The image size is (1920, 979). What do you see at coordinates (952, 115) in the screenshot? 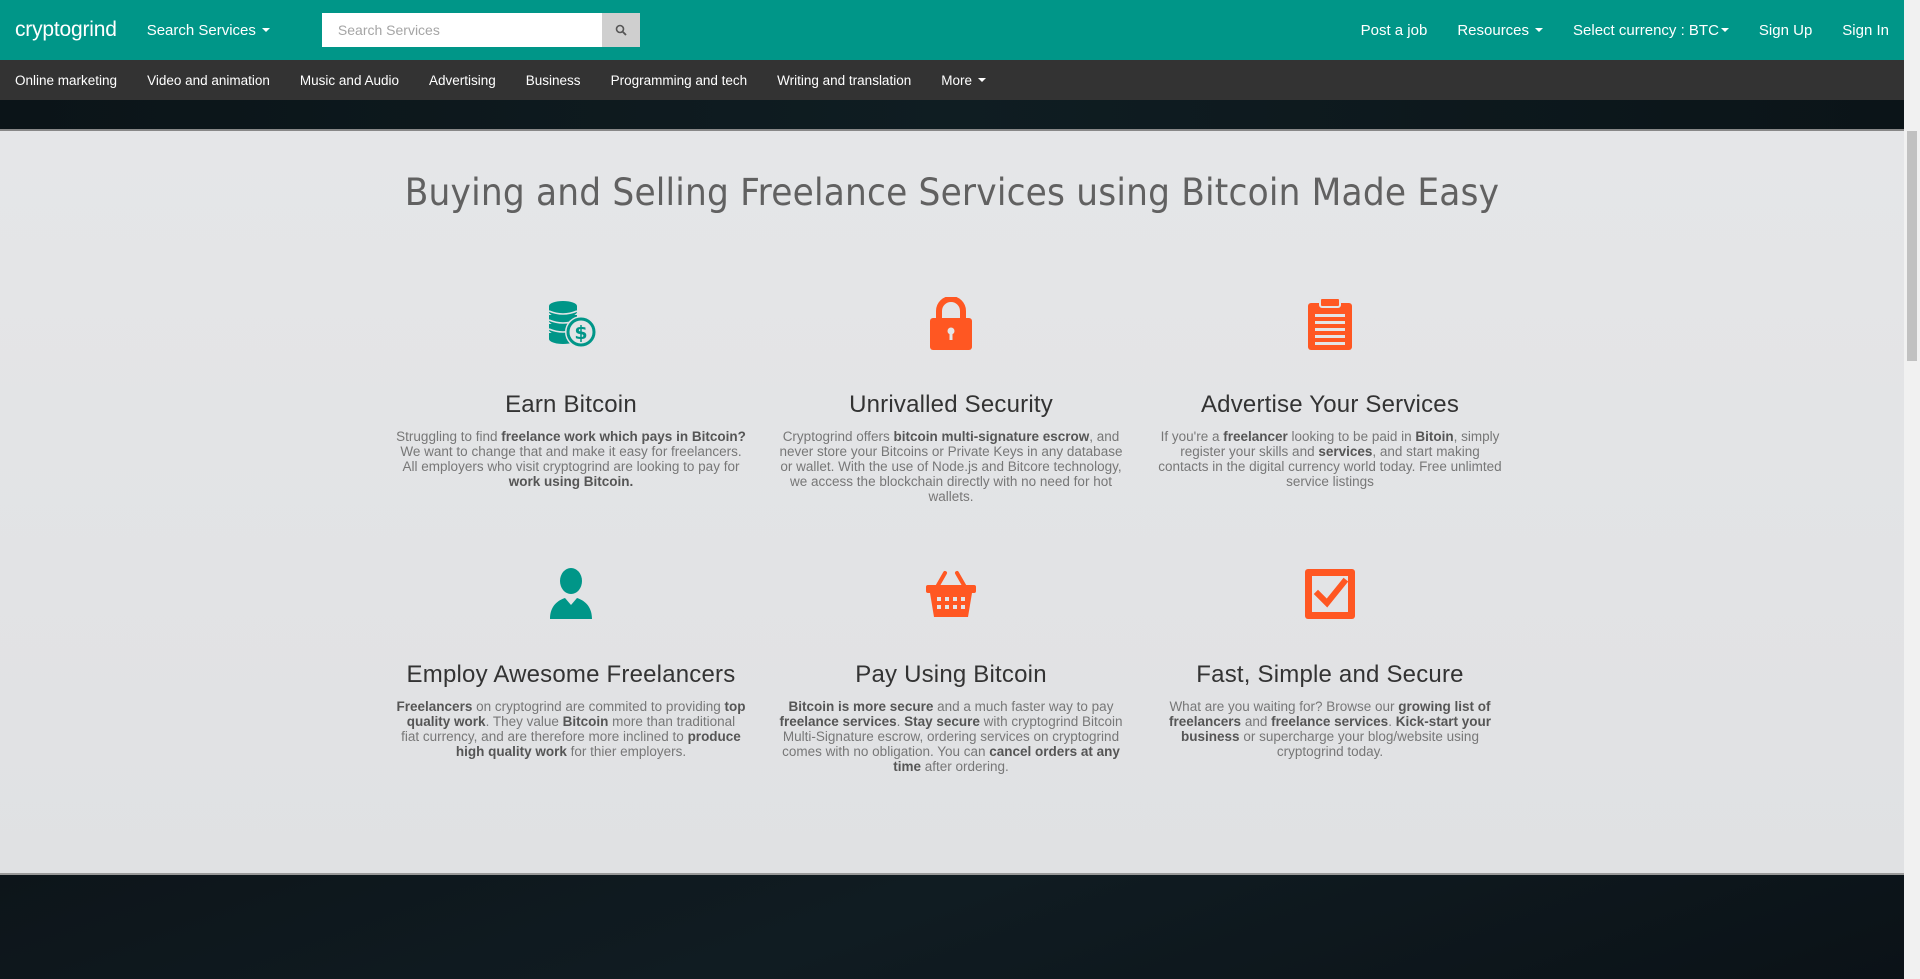
I see `hero-bottom-strip` at bounding box center [952, 115].